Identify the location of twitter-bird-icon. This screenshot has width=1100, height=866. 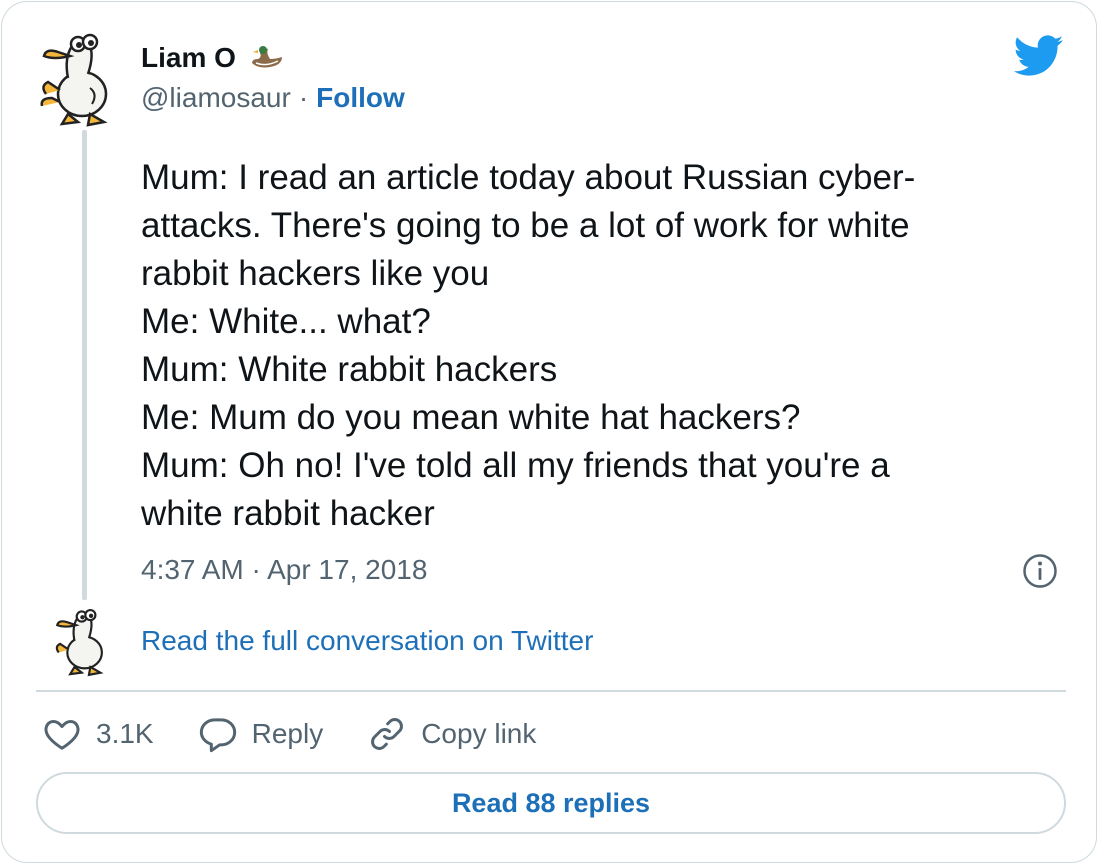
(1039, 56).